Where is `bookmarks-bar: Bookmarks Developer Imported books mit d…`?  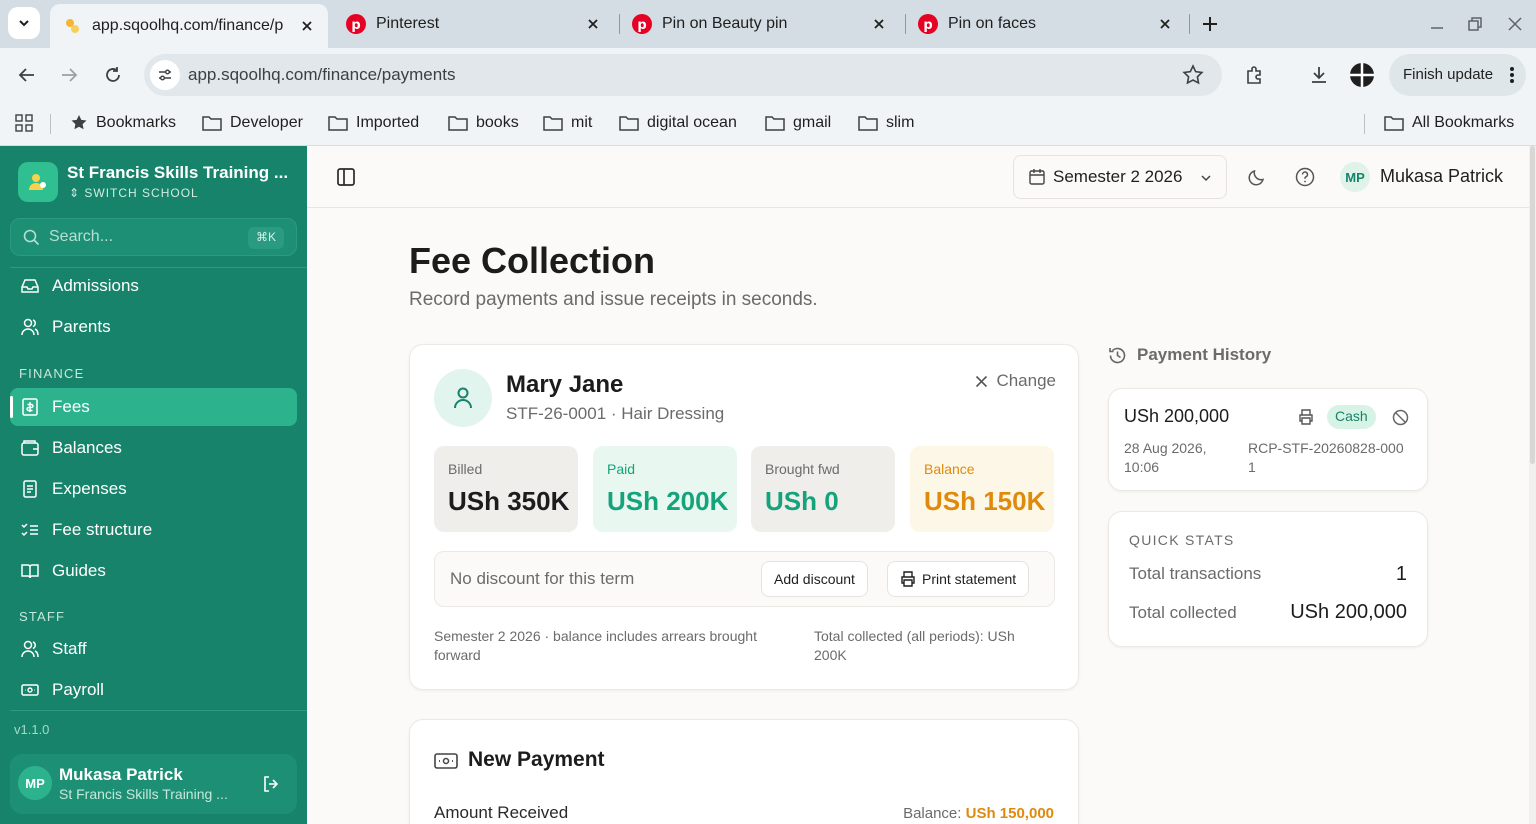
bookmarks-bar: Bookmarks Developer Imported books mit d… is located at coordinates (768, 124).